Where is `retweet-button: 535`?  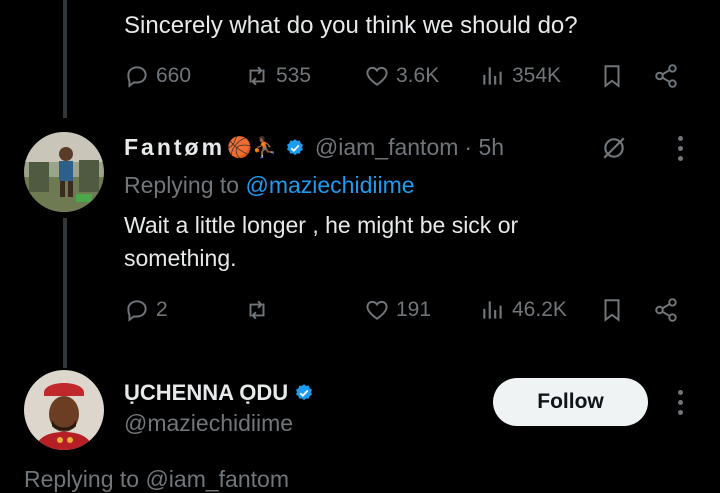 retweet-button: 535 is located at coordinates (277, 76).